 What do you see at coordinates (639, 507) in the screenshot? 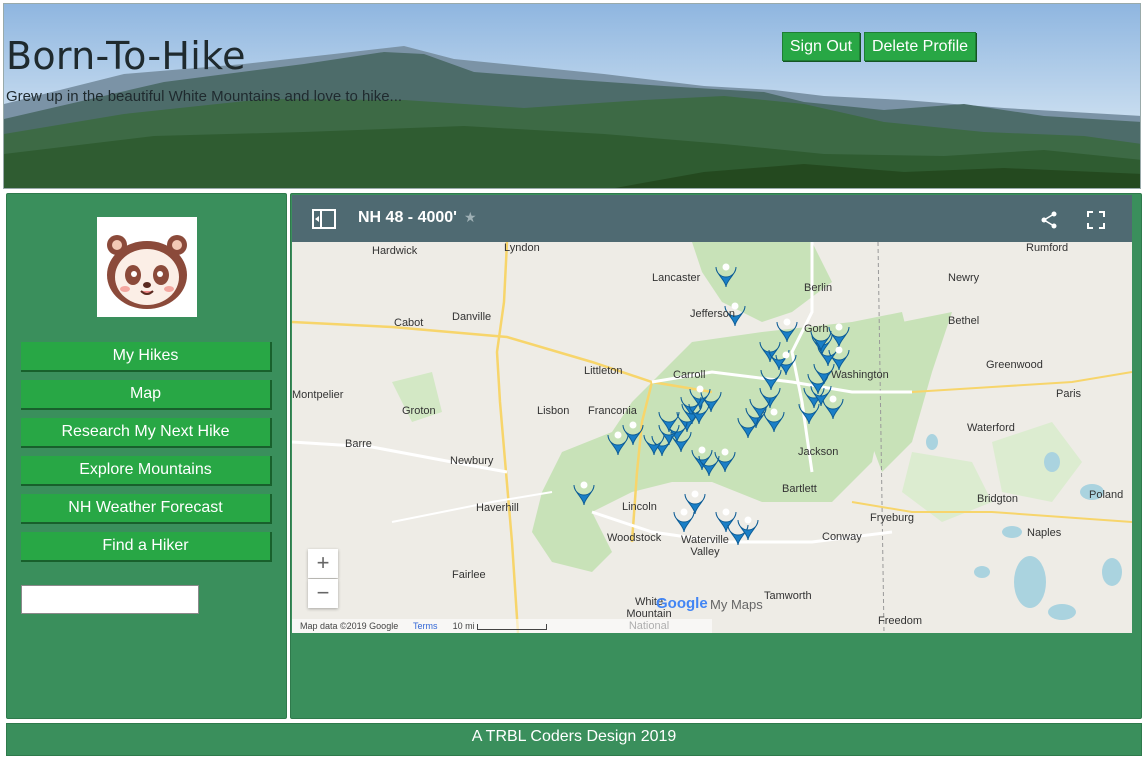
I see `map-label: Lincoln` at bounding box center [639, 507].